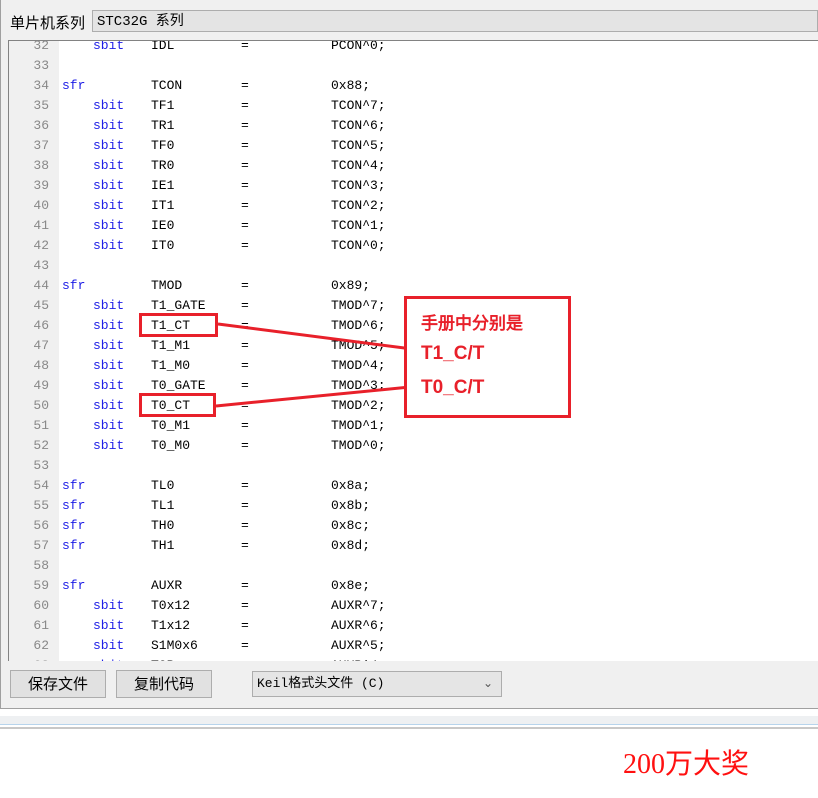 Image resolution: width=818 pixels, height=798 pixels. I want to click on annotation-box: 手册中分别是 T1_C/T T0_C/T, so click(487, 357).